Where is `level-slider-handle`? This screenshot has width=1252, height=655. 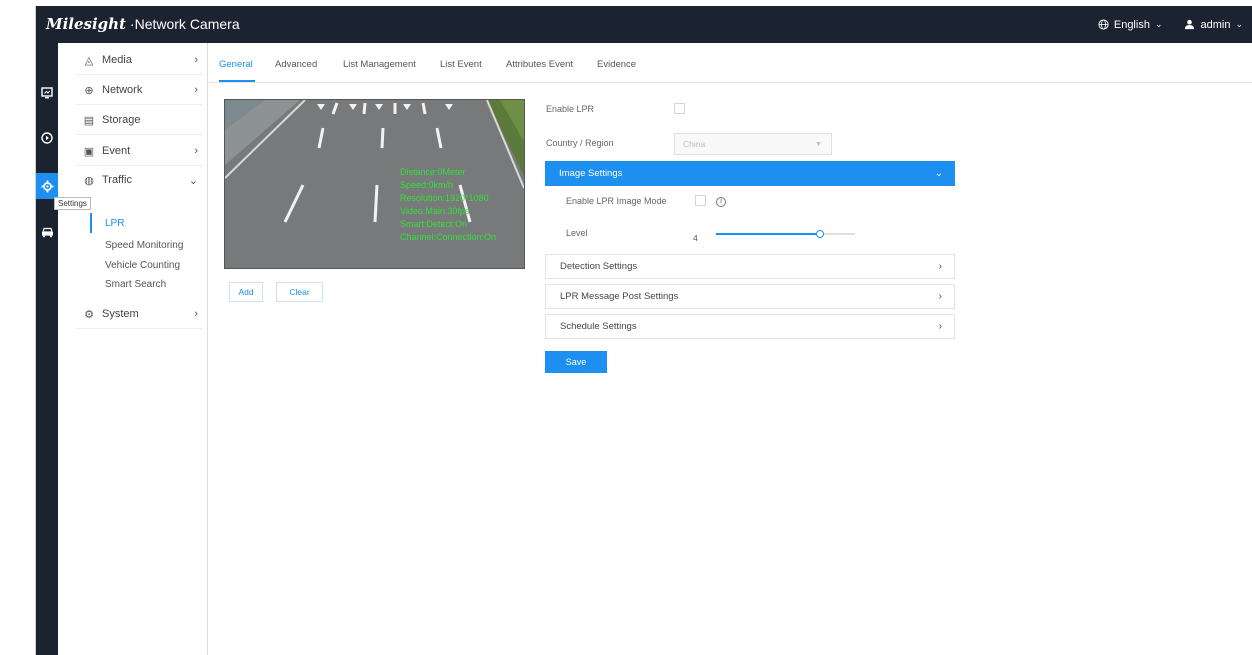
level-slider-handle is located at coordinates (820, 234).